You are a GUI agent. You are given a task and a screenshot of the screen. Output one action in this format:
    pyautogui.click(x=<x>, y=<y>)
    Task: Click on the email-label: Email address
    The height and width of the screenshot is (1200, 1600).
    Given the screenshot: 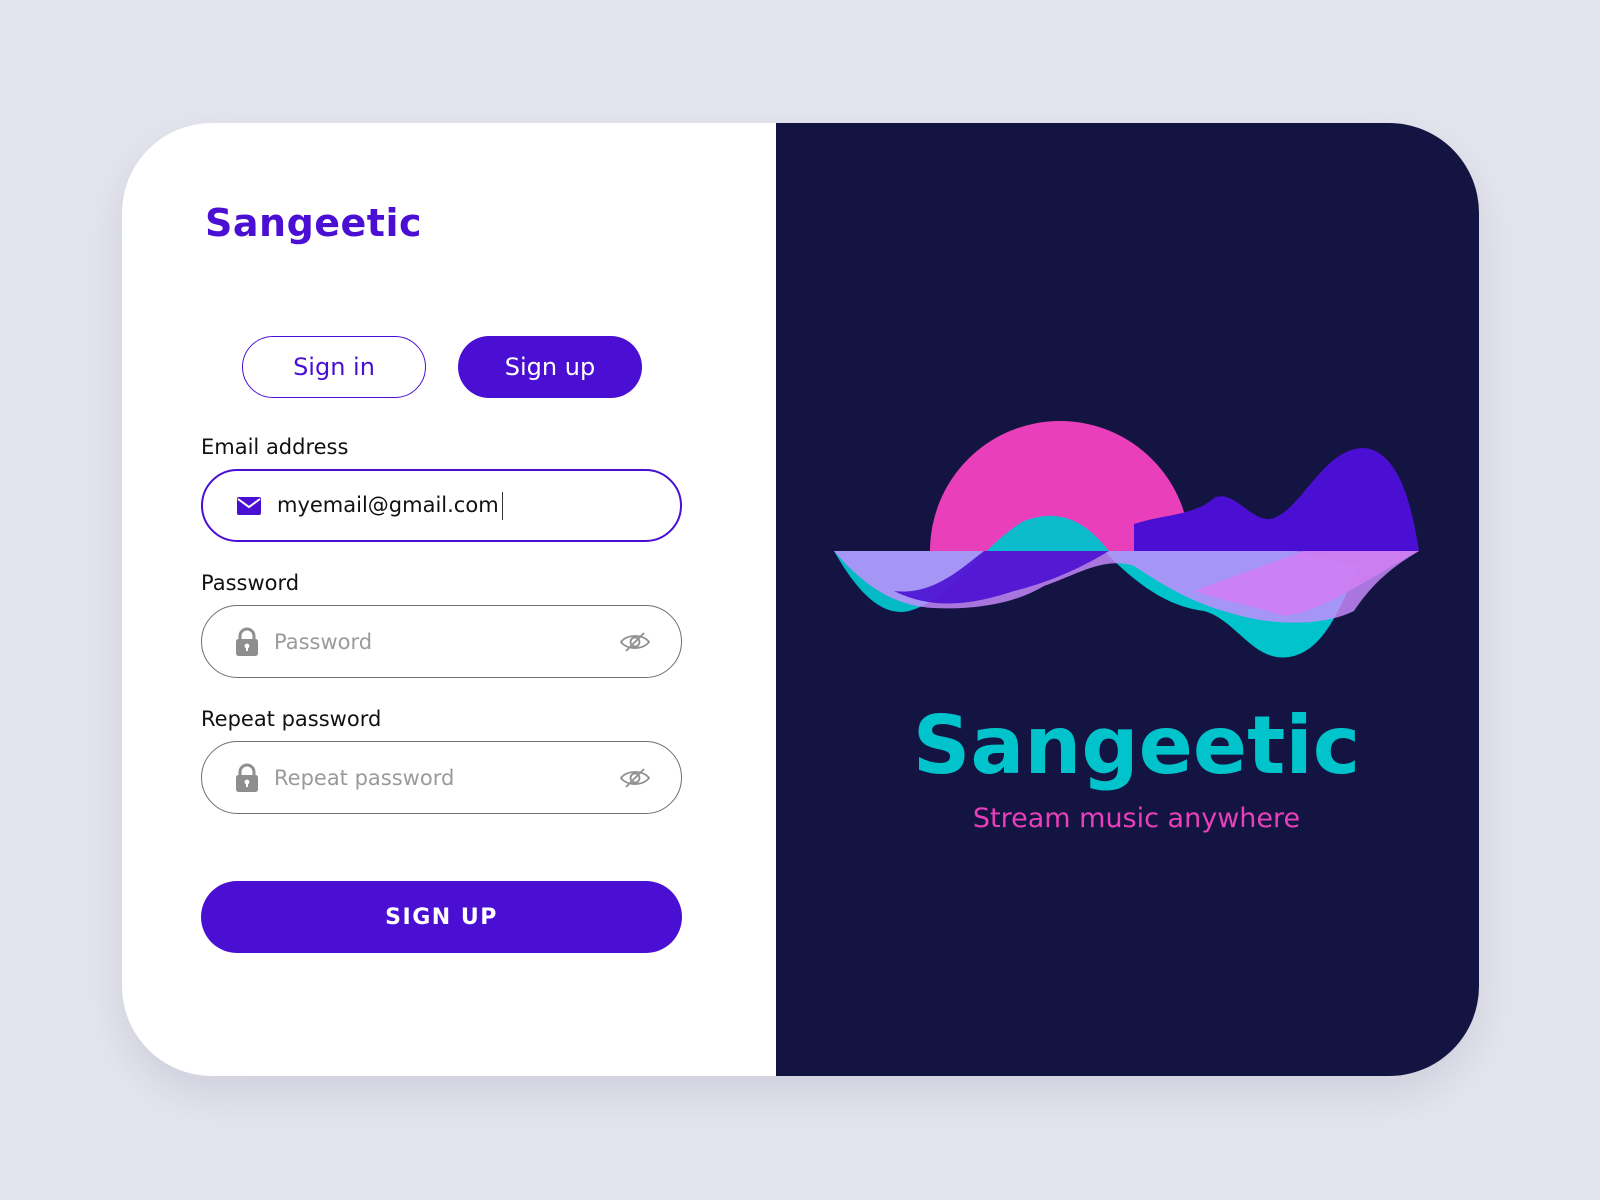 What is the action you would take?
    pyautogui.click(x=275, y=447)
    